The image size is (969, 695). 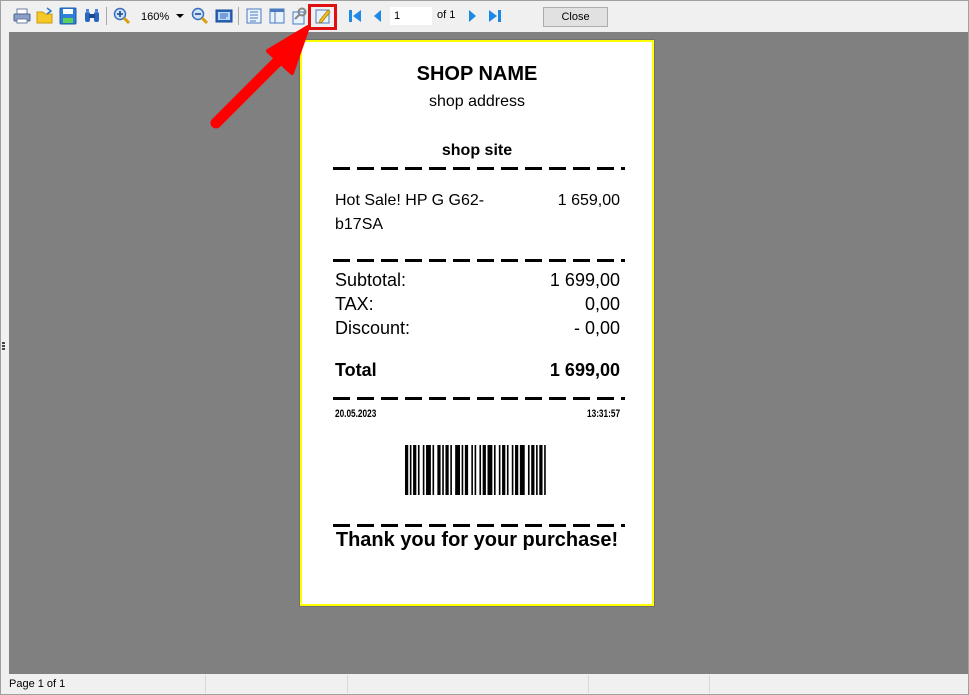 I want to click on next-page-button, so click(x=472, y=16).